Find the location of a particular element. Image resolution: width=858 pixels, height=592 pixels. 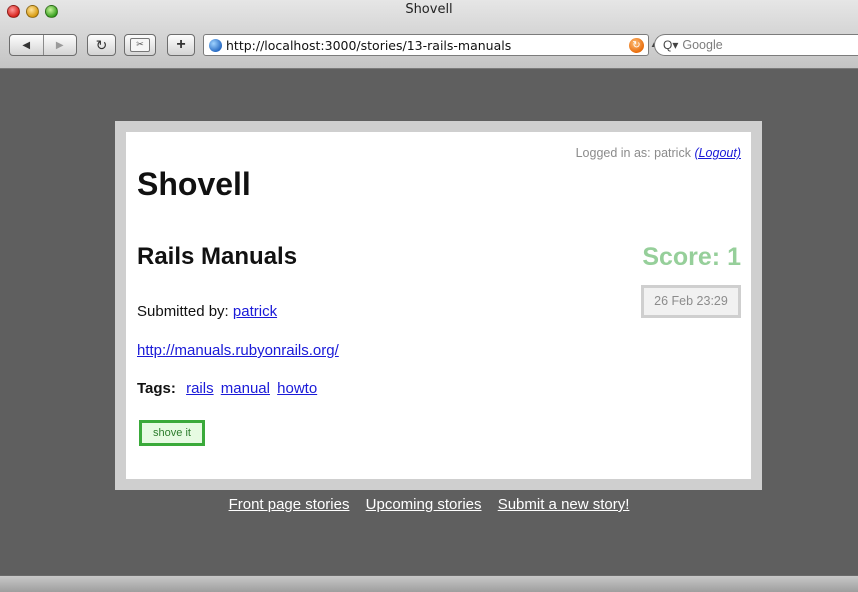

logout-link: (Logout) is located at coordinates (717, 153).